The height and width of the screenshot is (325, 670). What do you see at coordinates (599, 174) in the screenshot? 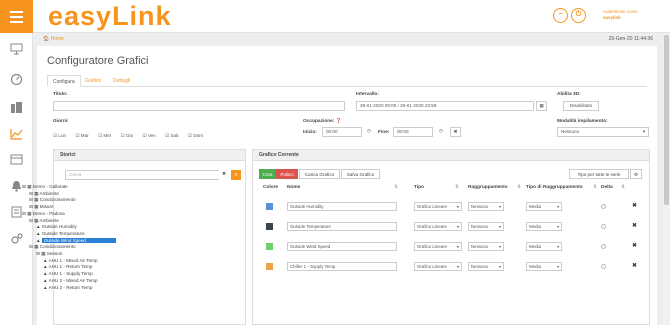
I see `tipo-tutte-serie-button: Tipo per tutte le serie` at bounding box center [599, 174].